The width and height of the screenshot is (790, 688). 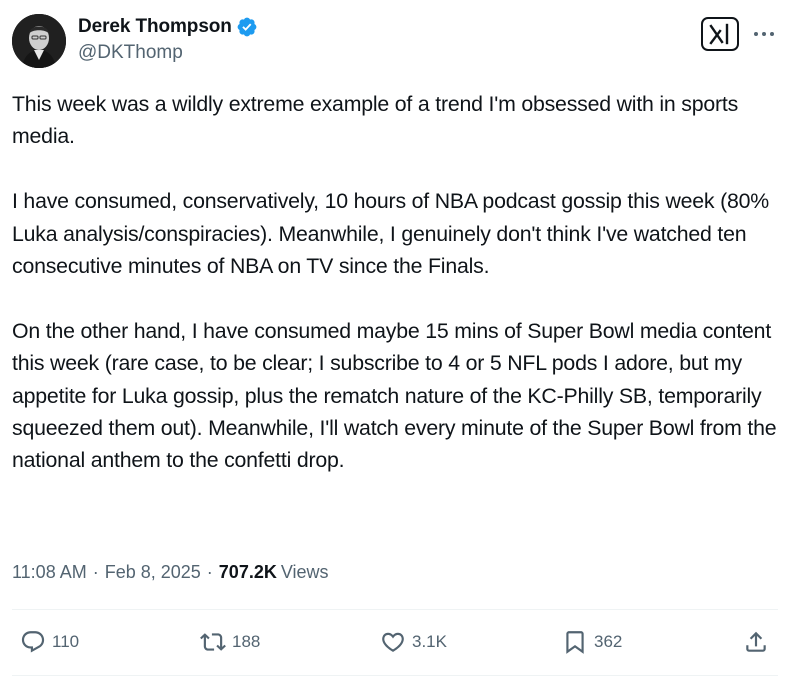 I want to click on tweet-time: 11:08 AM, so click(x=49, y=572).